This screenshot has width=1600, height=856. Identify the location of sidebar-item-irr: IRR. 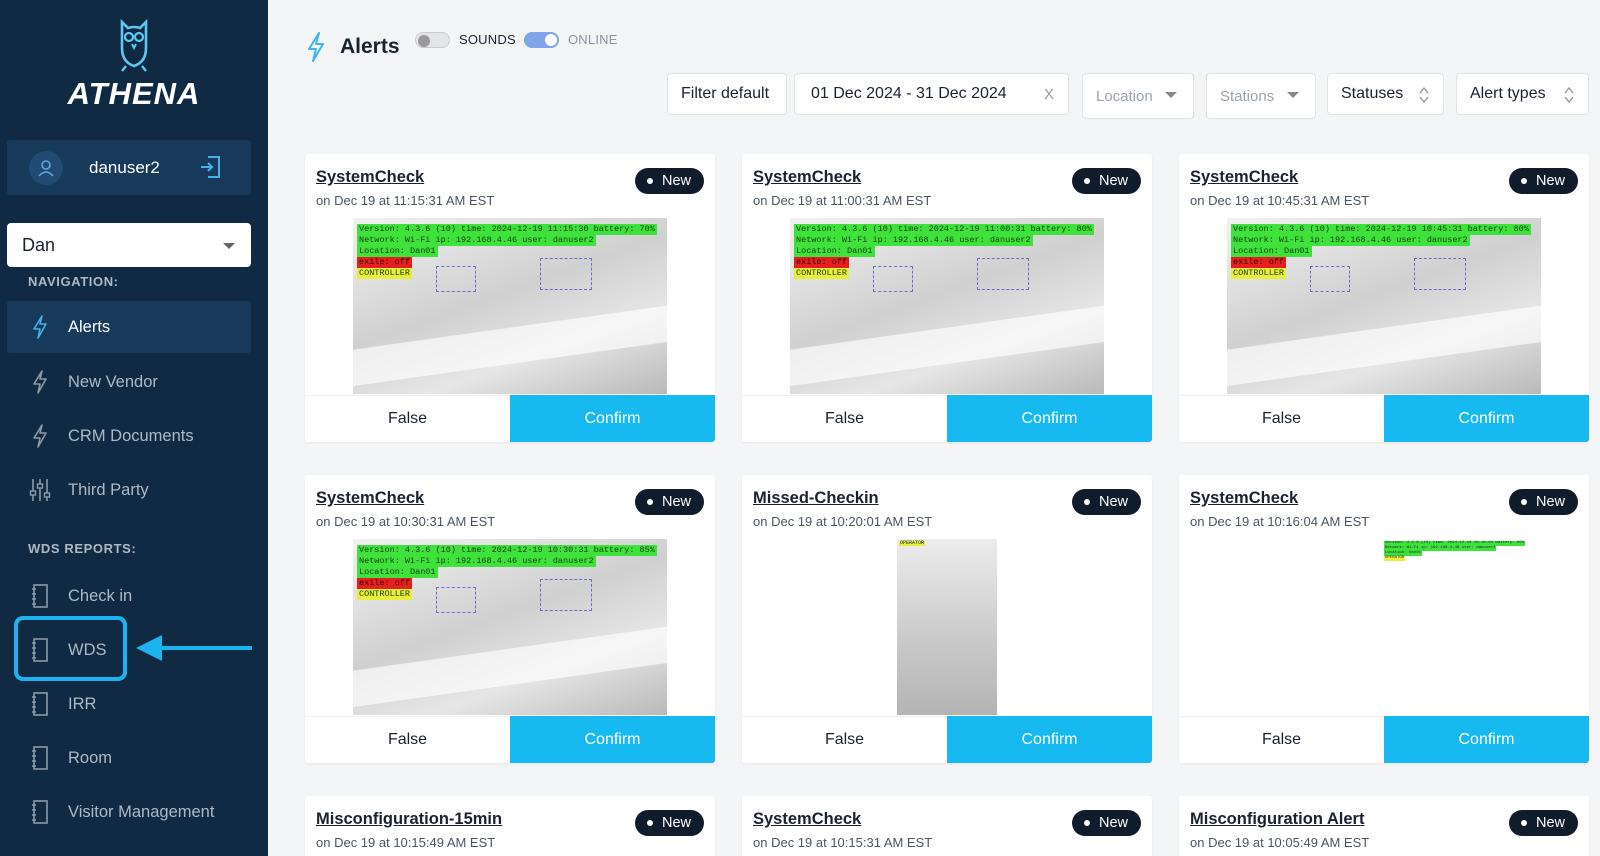
(129, 704).